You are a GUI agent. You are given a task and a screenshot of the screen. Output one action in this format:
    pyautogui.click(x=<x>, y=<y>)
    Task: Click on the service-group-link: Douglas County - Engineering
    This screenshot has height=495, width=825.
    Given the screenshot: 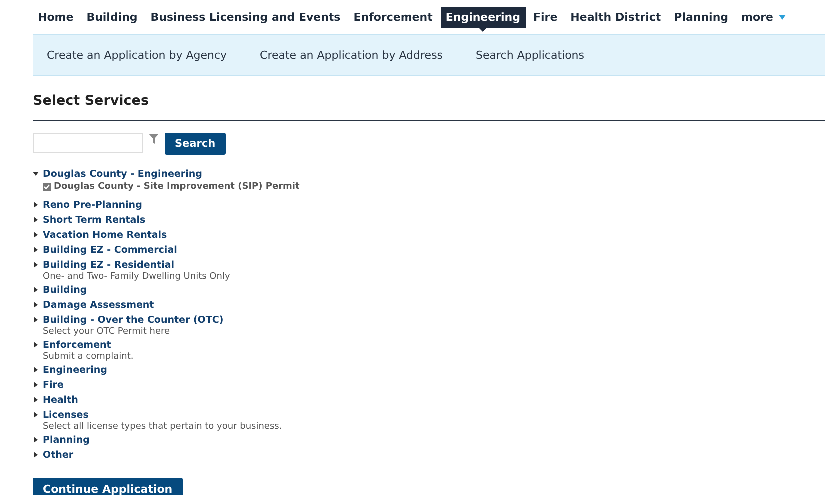 What is the action you would take?
    pyautogui.click(x=122, y=174)
    